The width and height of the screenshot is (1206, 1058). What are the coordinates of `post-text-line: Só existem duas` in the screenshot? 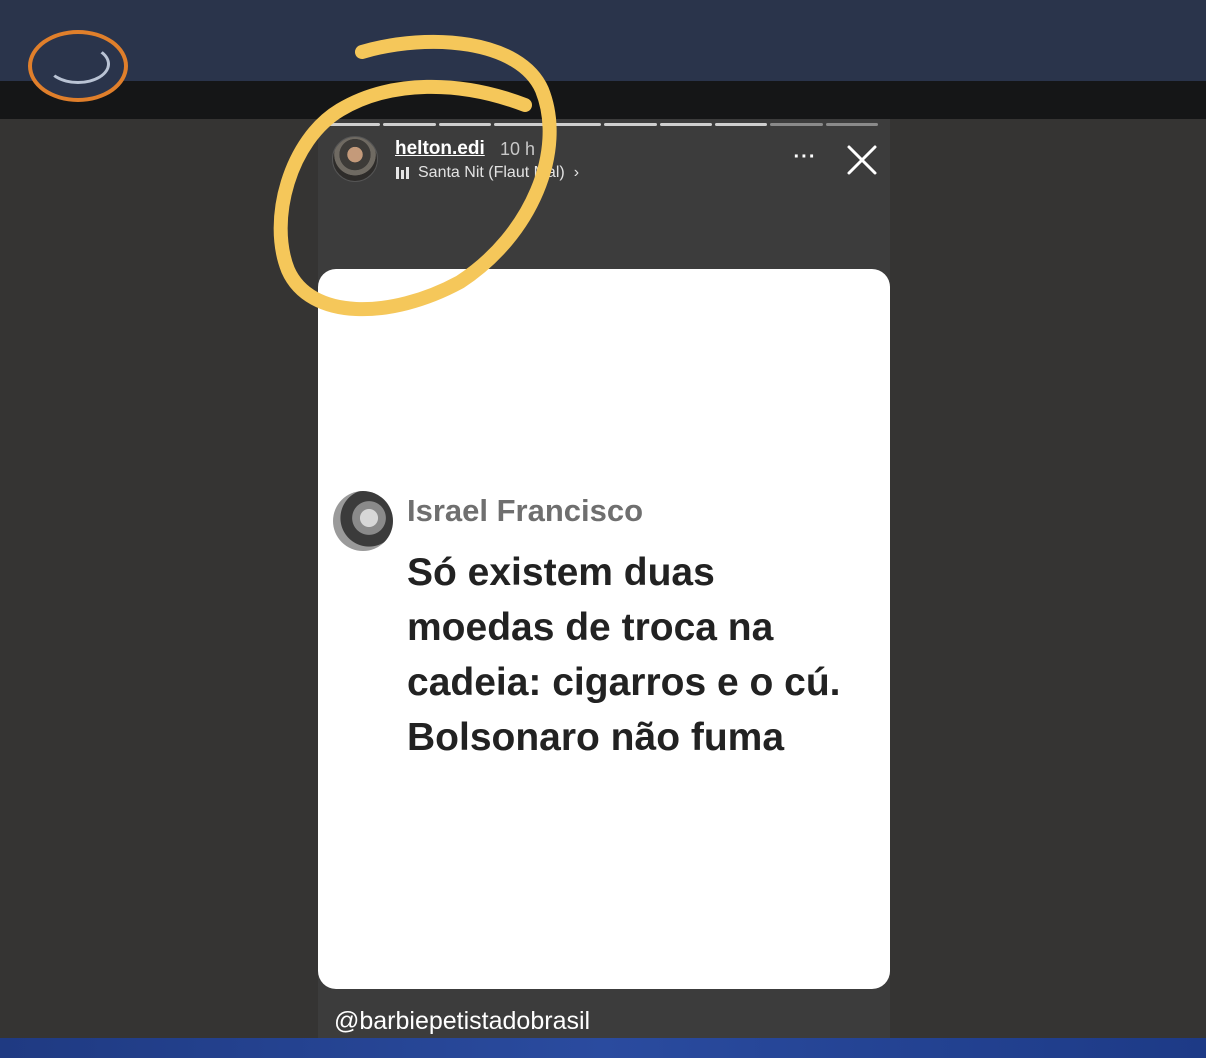 It's located at (561, 572).